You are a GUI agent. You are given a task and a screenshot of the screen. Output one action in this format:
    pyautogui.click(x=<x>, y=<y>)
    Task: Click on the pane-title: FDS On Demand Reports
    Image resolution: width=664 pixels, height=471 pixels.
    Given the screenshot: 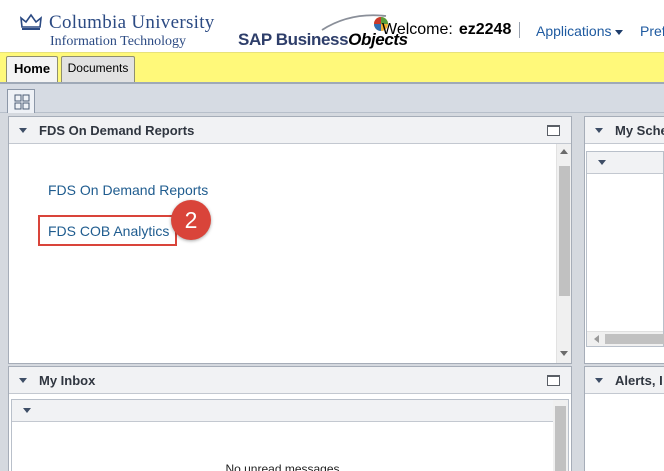 What is the action you would take?
    pyautogui.click(x=117, y=130)
    